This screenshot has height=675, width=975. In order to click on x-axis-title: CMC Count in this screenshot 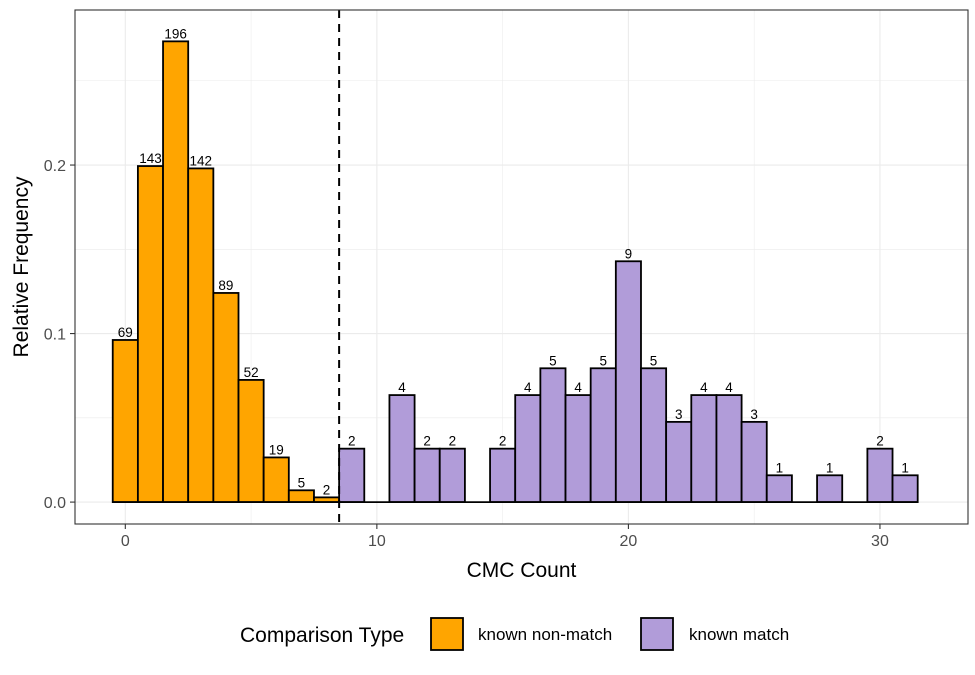, I will do `click(522, 570)`.